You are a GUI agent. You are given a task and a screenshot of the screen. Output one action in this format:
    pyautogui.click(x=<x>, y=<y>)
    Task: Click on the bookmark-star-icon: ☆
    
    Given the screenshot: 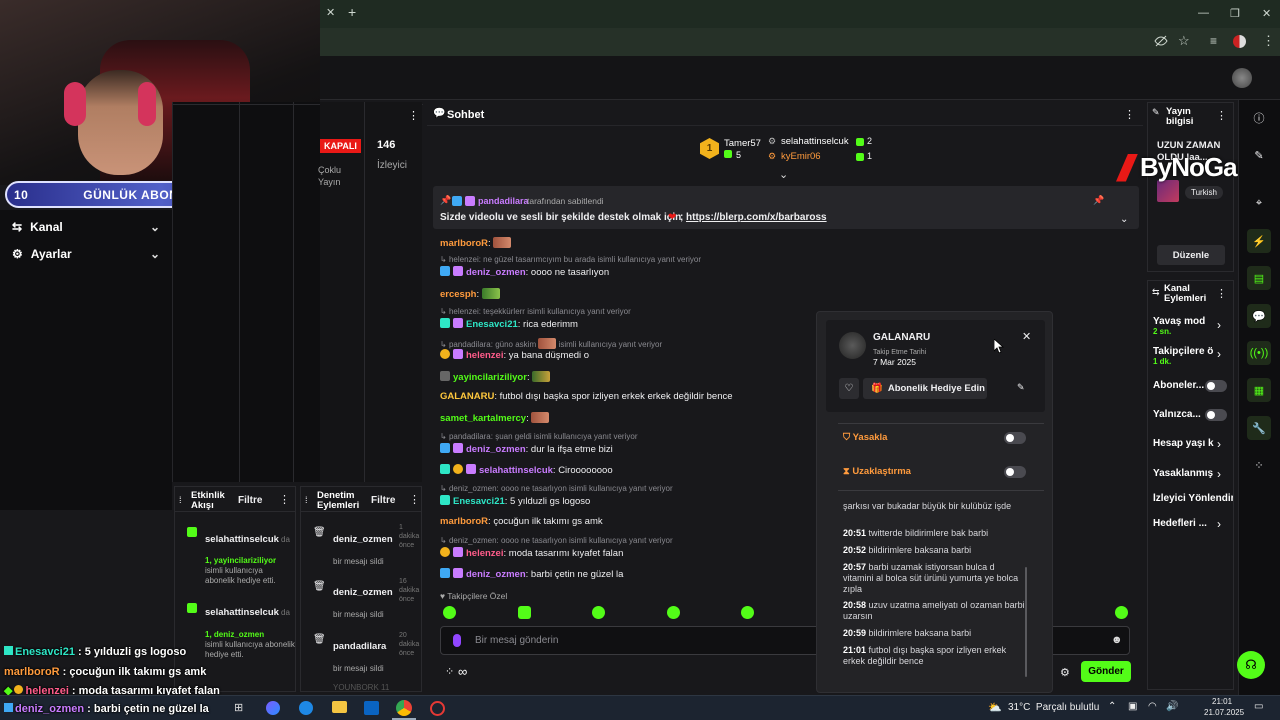 What is the action you would take?
    pyautogui.click(x=1184, y=41)
    